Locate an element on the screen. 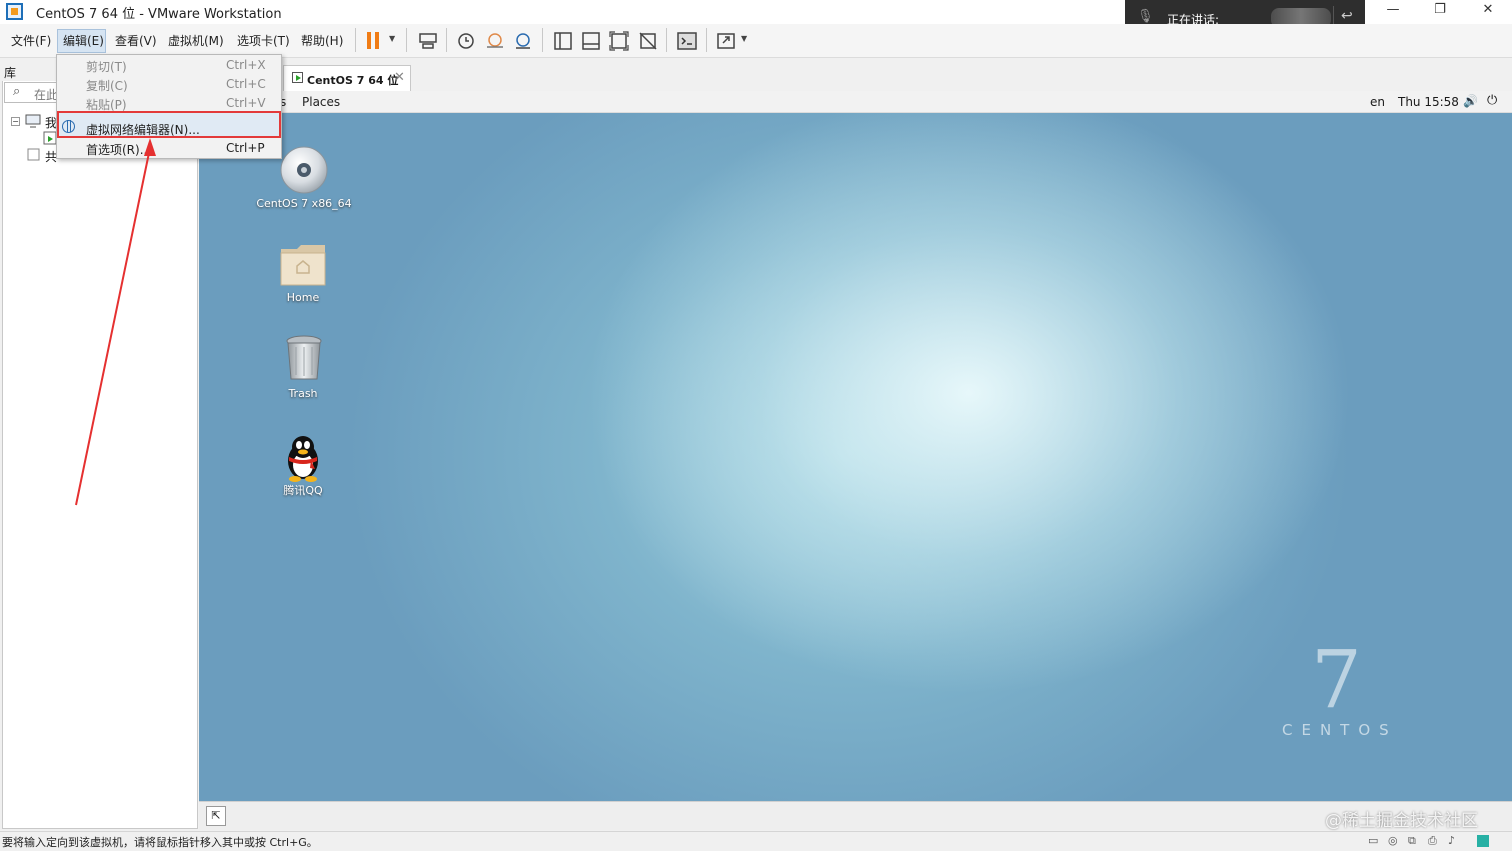  menu-shortcut-preferences: Ctrl+P is located at coordinates (245, 148).